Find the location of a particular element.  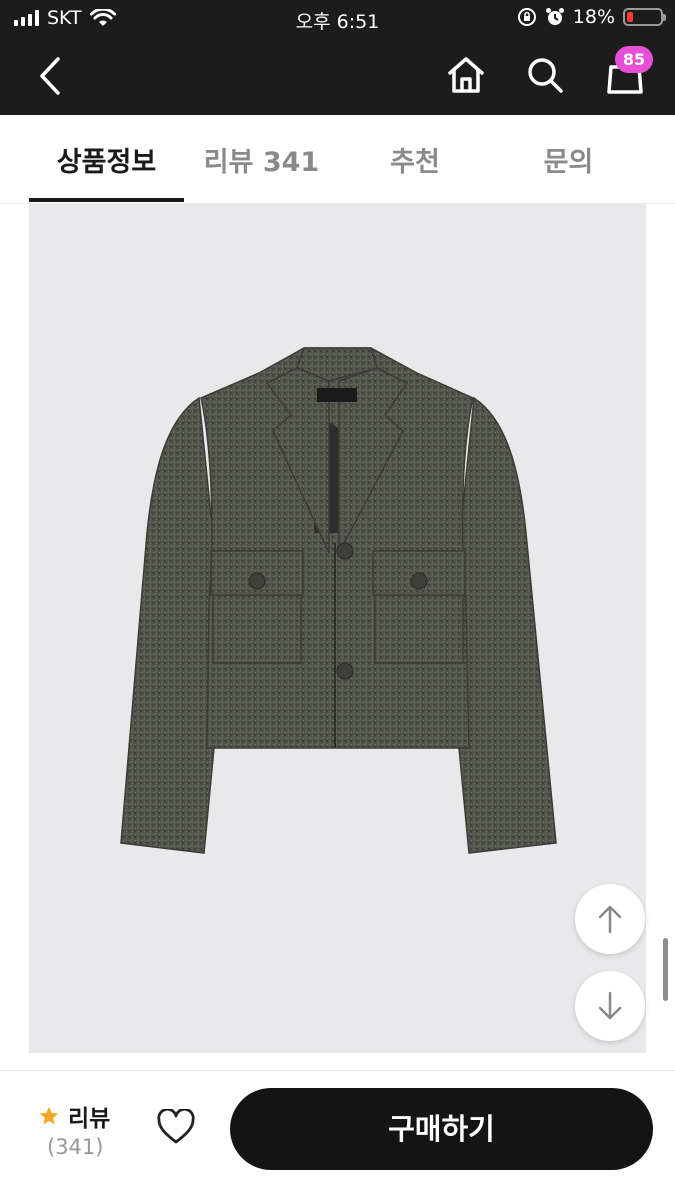

bottom-action-bar: 리뷰 (341) 구매하기 is located at coordinates (337, 1135).